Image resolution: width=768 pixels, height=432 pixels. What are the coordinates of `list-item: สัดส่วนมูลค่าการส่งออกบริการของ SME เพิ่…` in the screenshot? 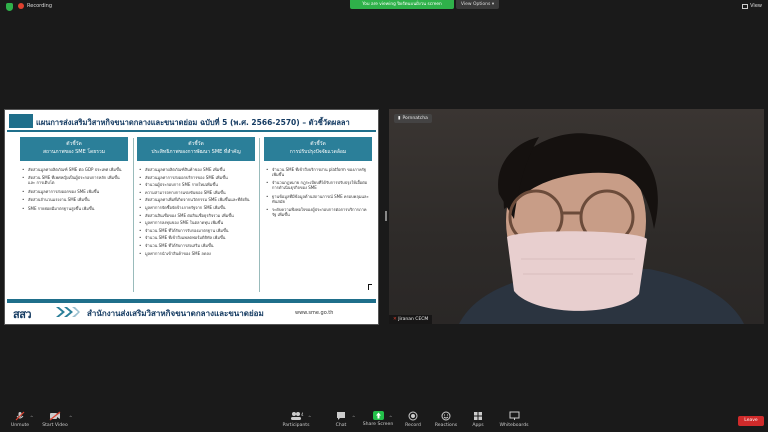 It's located at (196, 177).